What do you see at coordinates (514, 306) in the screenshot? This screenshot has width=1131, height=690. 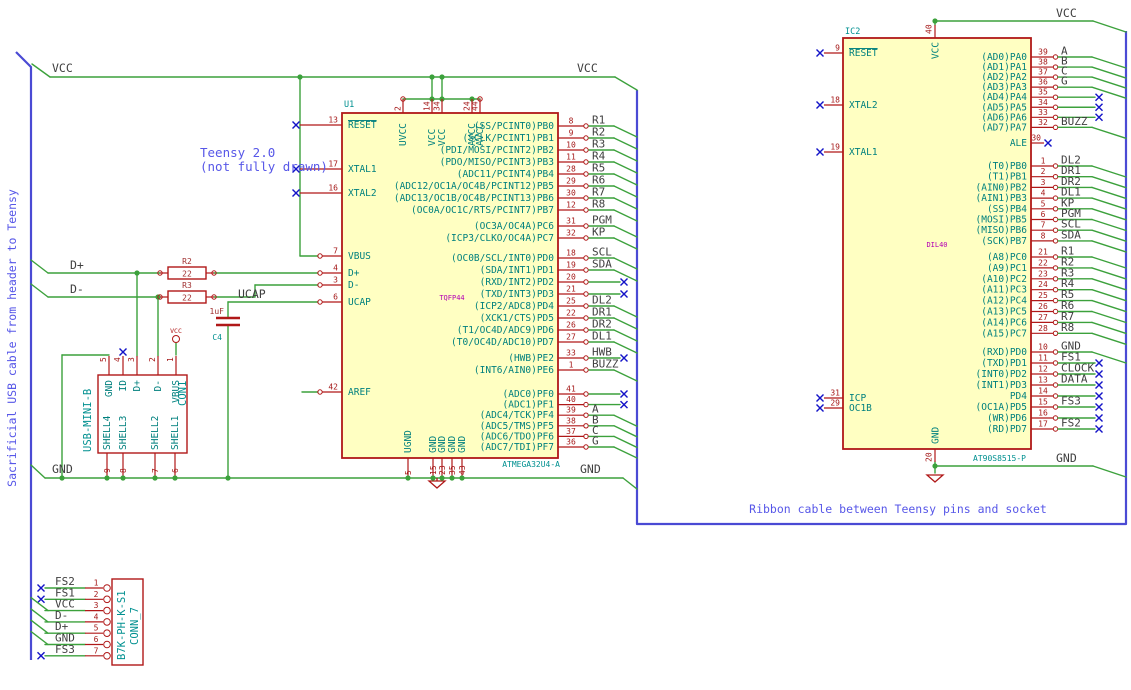 I see `pin-name: (ICP2/ADC8)PD4` at bounding box center [514, 306].